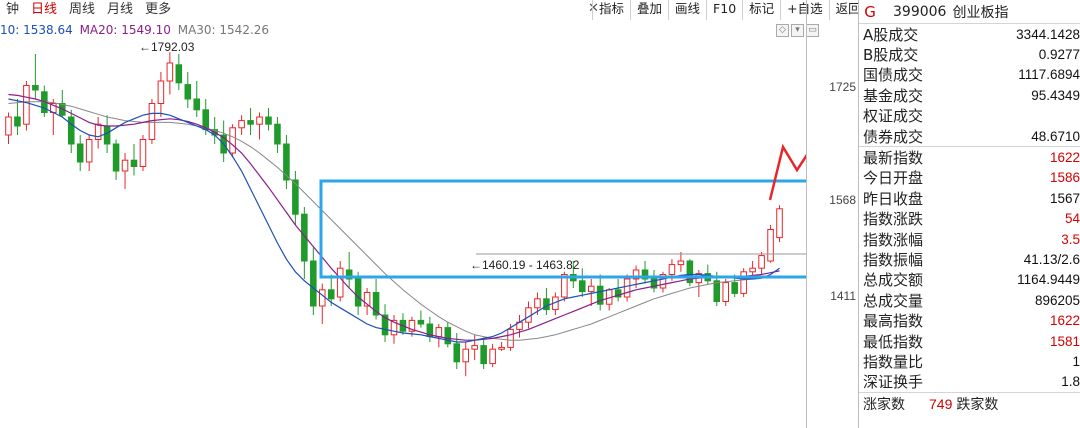  What do you see at coordinates (969, 157) in the screenshot?
I see `info-row: 最新指数 1622` at bounding box center [969, 157].